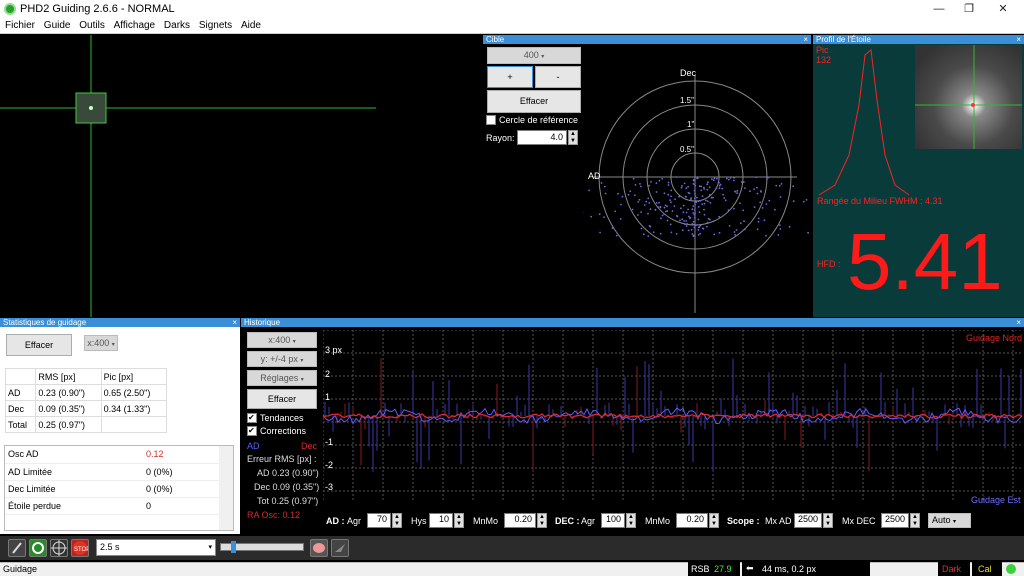  What do you see at coordinates (542, 520) in the screenshot?
I see `ad-mnmo-spinner: ▲ ▼` at bounding box center [542, 520].